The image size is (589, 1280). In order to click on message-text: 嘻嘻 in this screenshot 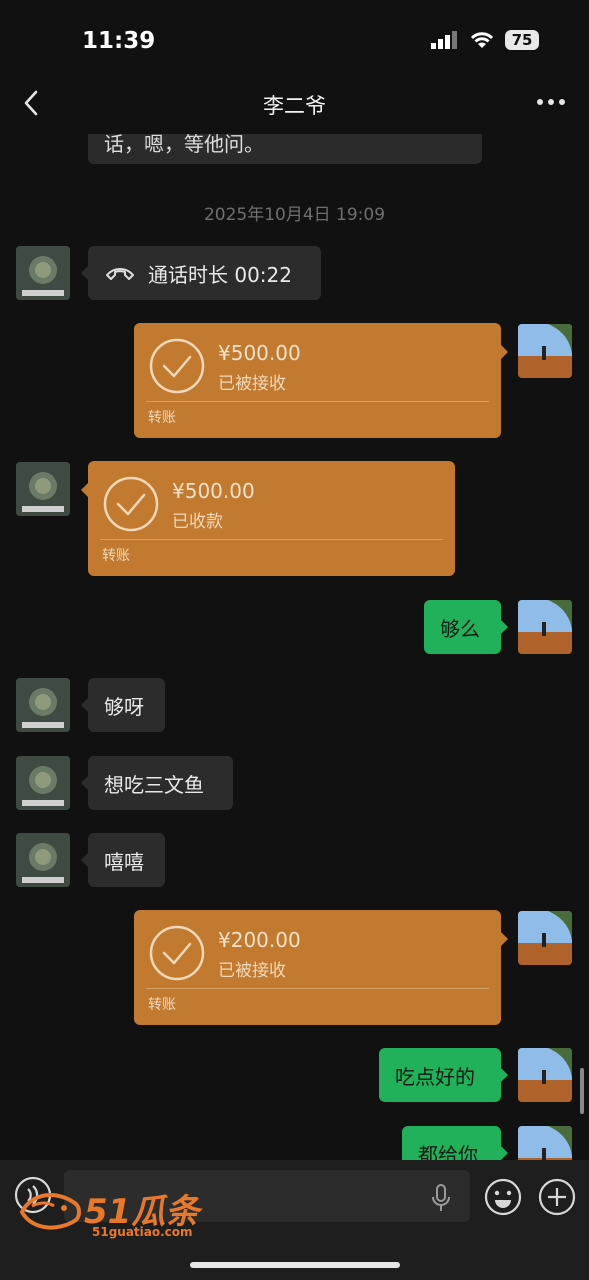, I will do `click(124, 861)`.